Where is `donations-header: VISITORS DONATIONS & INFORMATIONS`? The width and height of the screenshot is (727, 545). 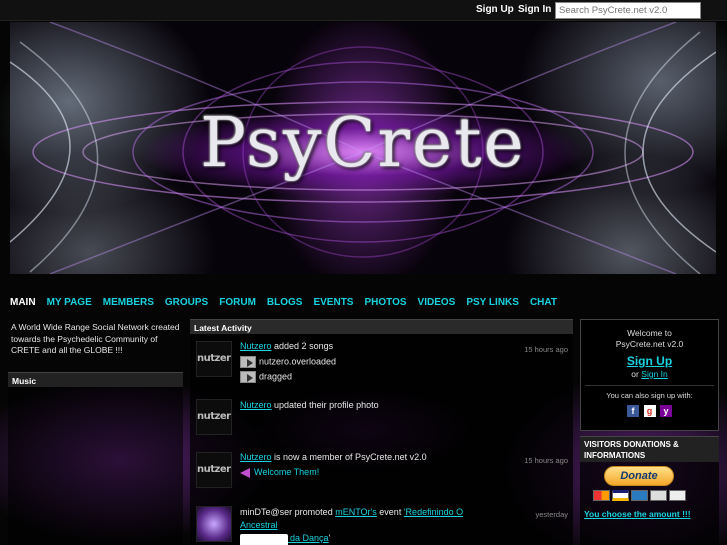 donations-header: VISITORS DONATIONS & INFORMATIONS is located at coordinates (649, 449).